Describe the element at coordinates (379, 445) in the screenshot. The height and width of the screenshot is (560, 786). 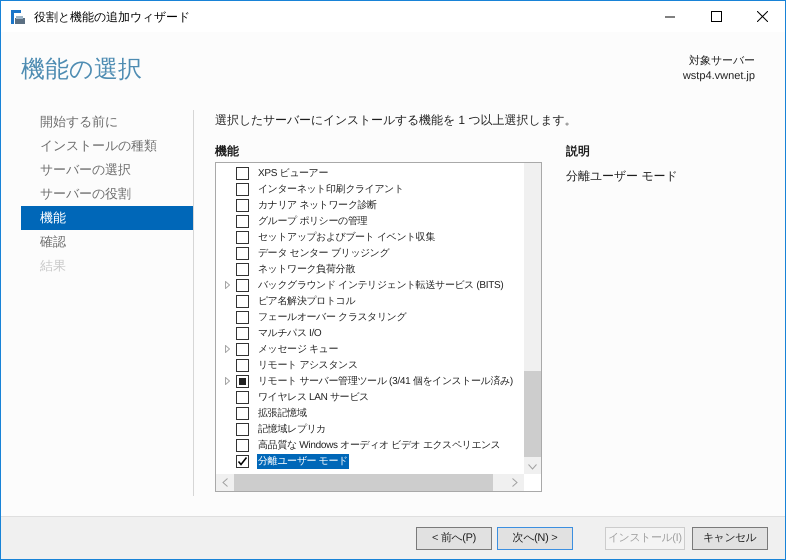
I see `feature-label: 高品質な Windows オーディオ ビデオ エクスペリエンス` at that location.